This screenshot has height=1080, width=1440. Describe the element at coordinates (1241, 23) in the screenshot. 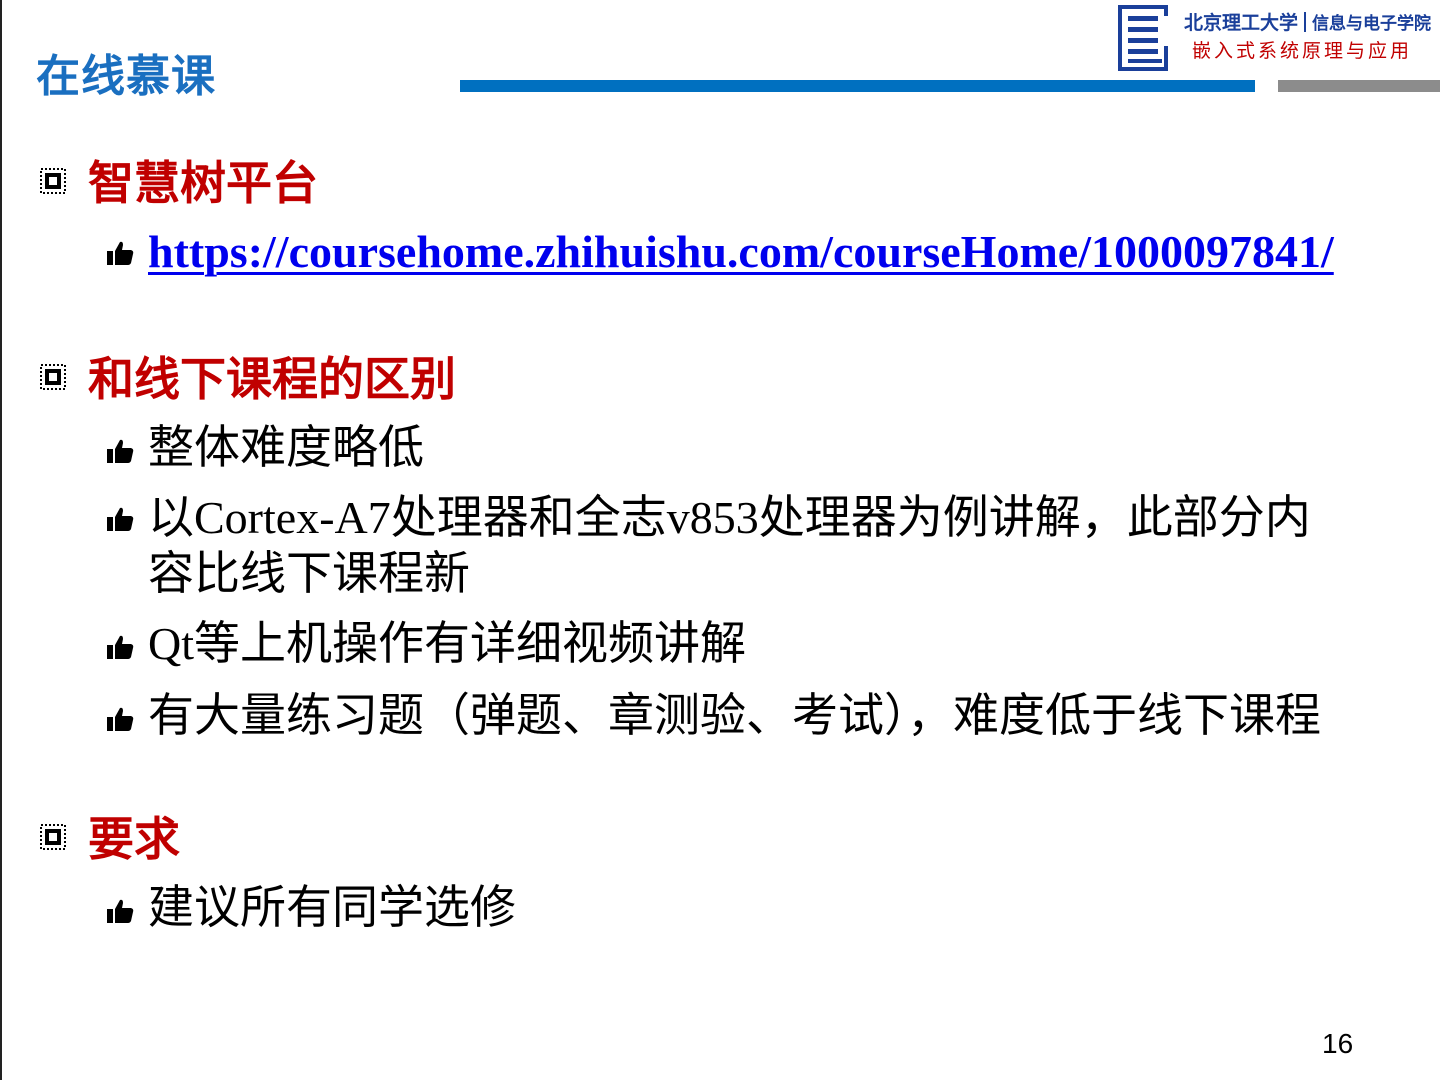

I see `university-label: 北京理工大学` at that location.